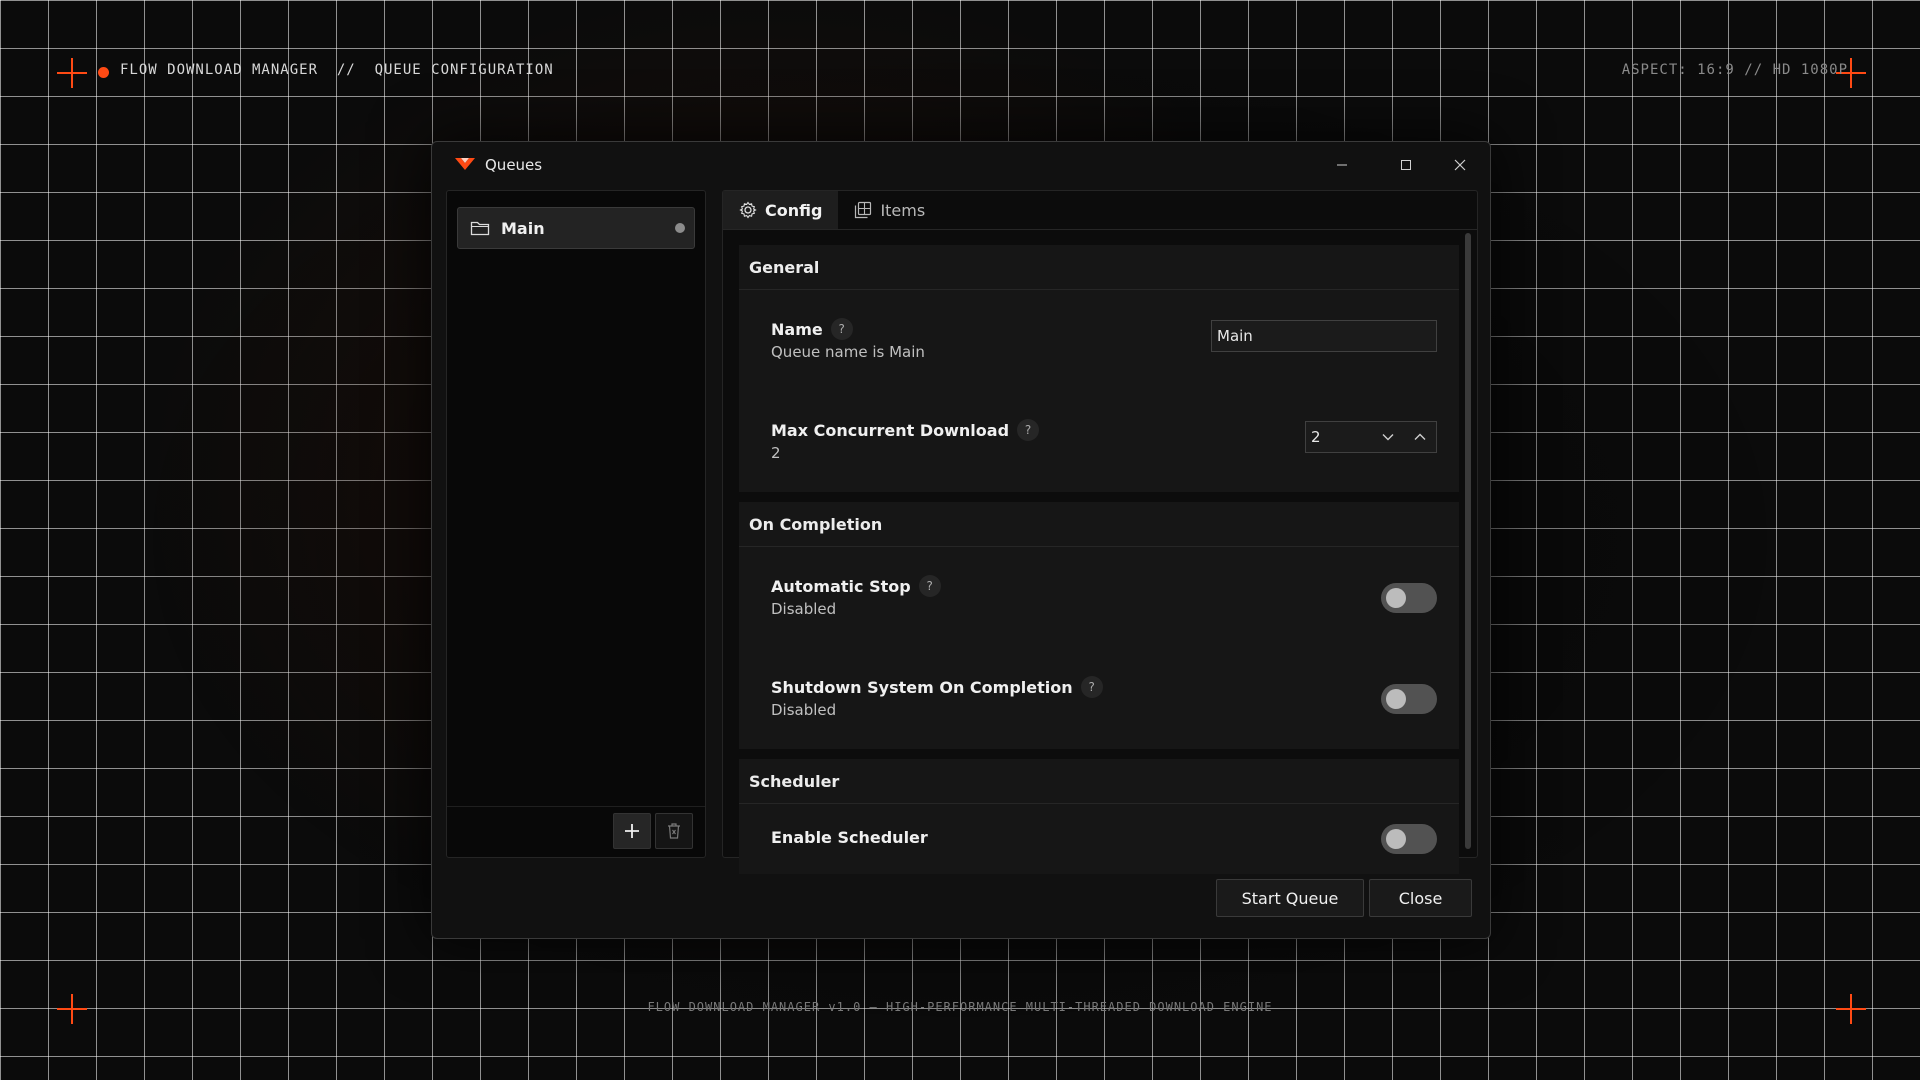  Describe the element at coordinates (523, 228) in the screenshot. I see `queue-item-label: Main` at that location.